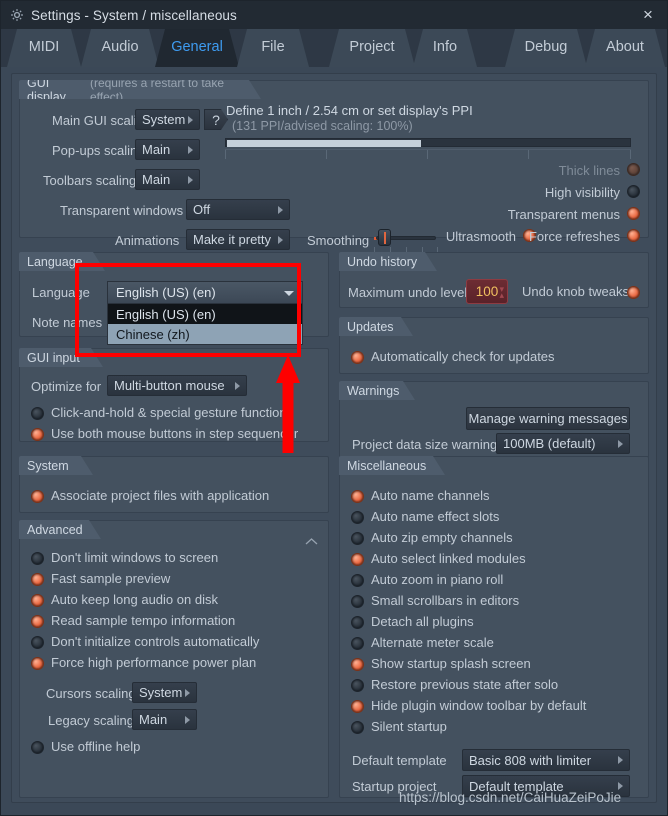 The width and height of the screenshot is (668, 816). I want to click on cursors-scaling-label: Cursors scaling, so click(91, 693).